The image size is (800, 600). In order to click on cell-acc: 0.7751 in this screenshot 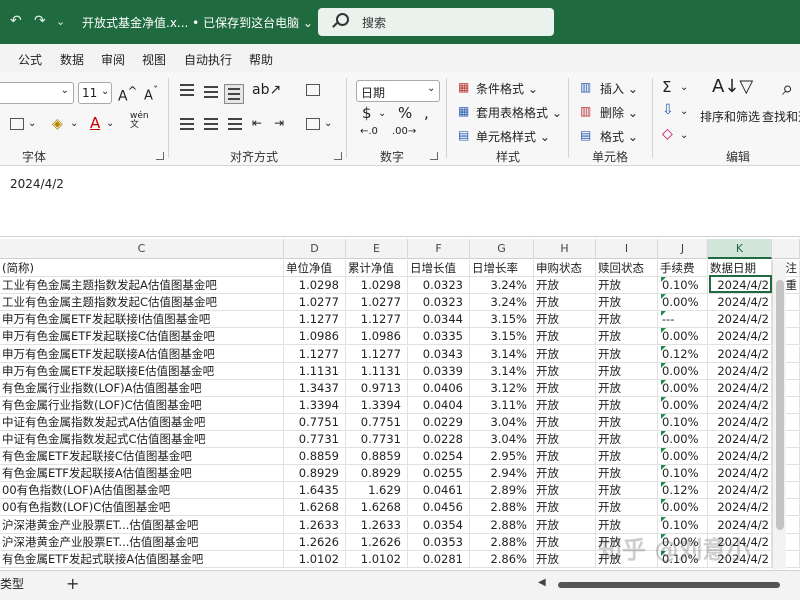, I will do `click(377, 422)`.